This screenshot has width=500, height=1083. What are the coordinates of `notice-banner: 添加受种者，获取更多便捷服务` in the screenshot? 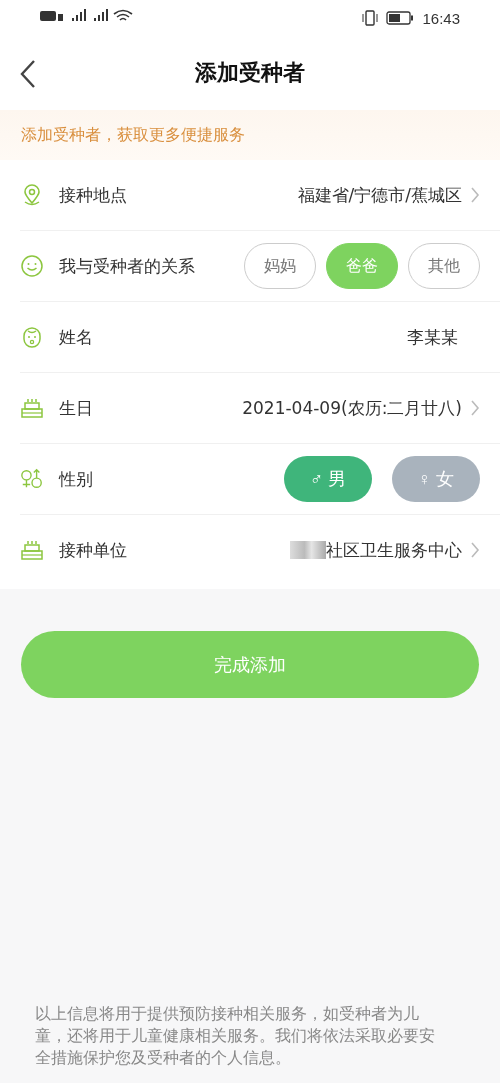 It's located at (250, 135).